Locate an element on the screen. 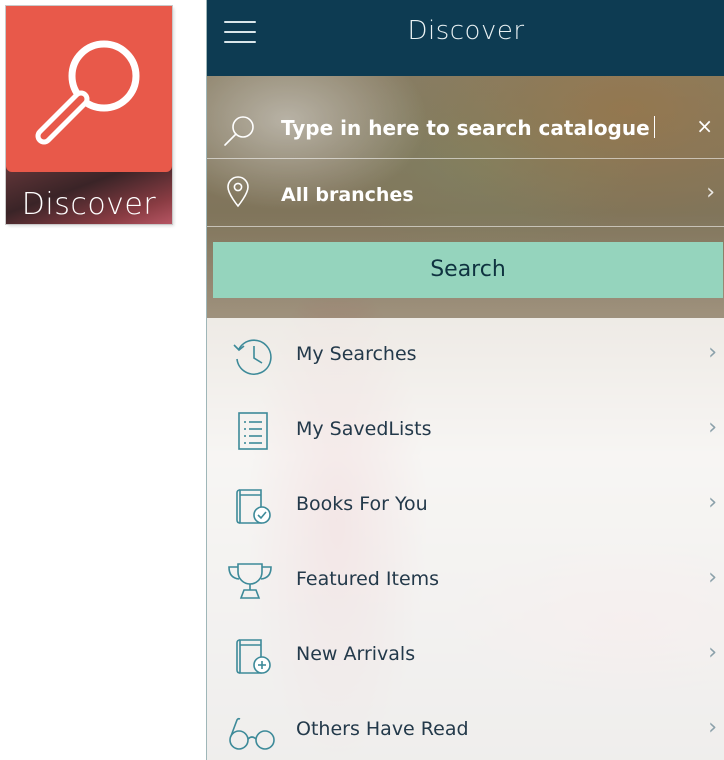 The image size is (724, 760). menu-item-label: New Arrivals is located at coordinates (356, 654).